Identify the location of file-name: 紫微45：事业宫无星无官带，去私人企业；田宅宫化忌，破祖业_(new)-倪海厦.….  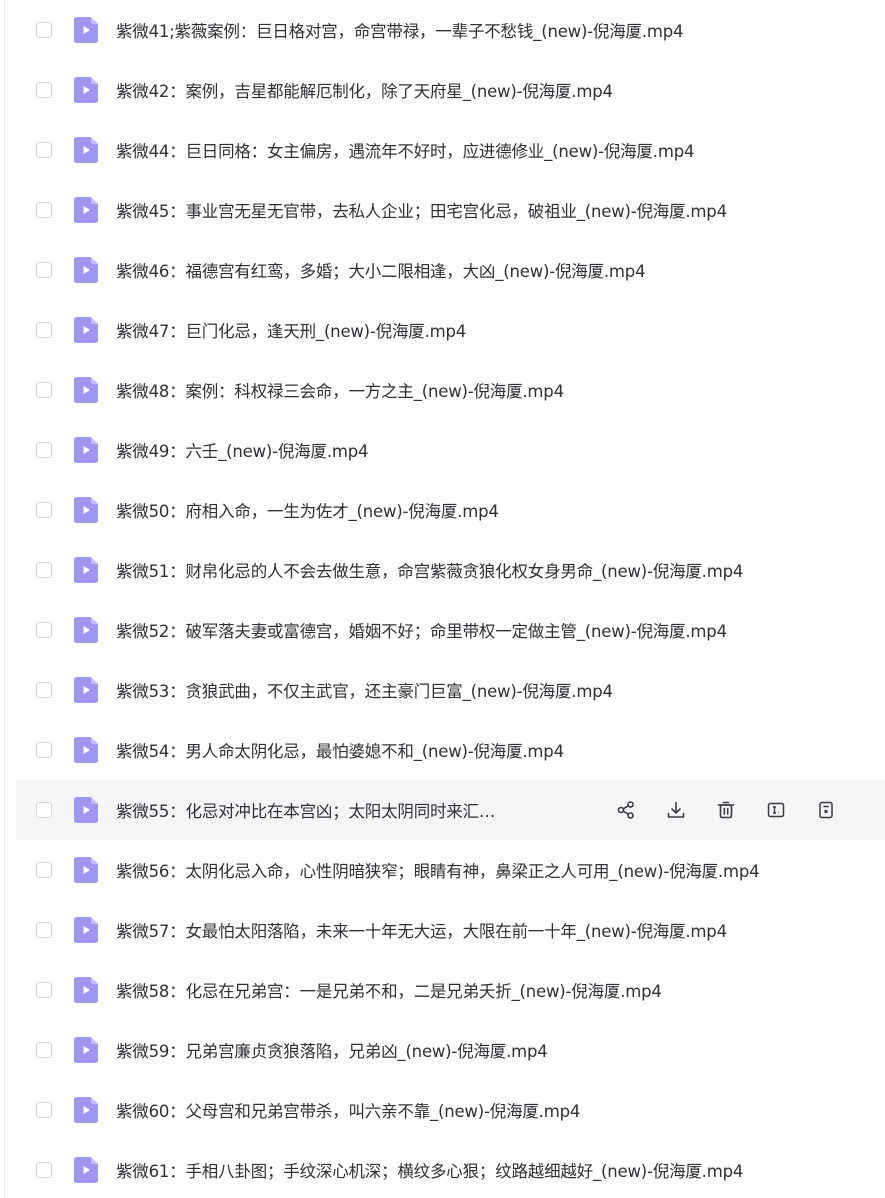
(421, 210).